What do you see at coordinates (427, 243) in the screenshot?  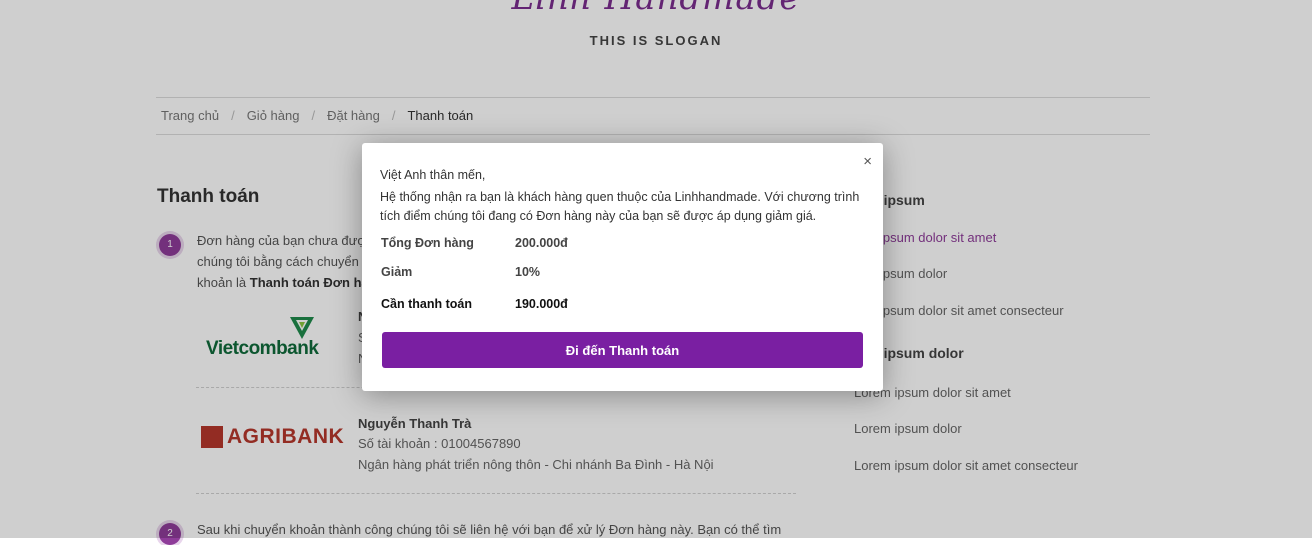 I see `order-total-label: Tổng Đơn hàng` at bounding box center [427, 243].